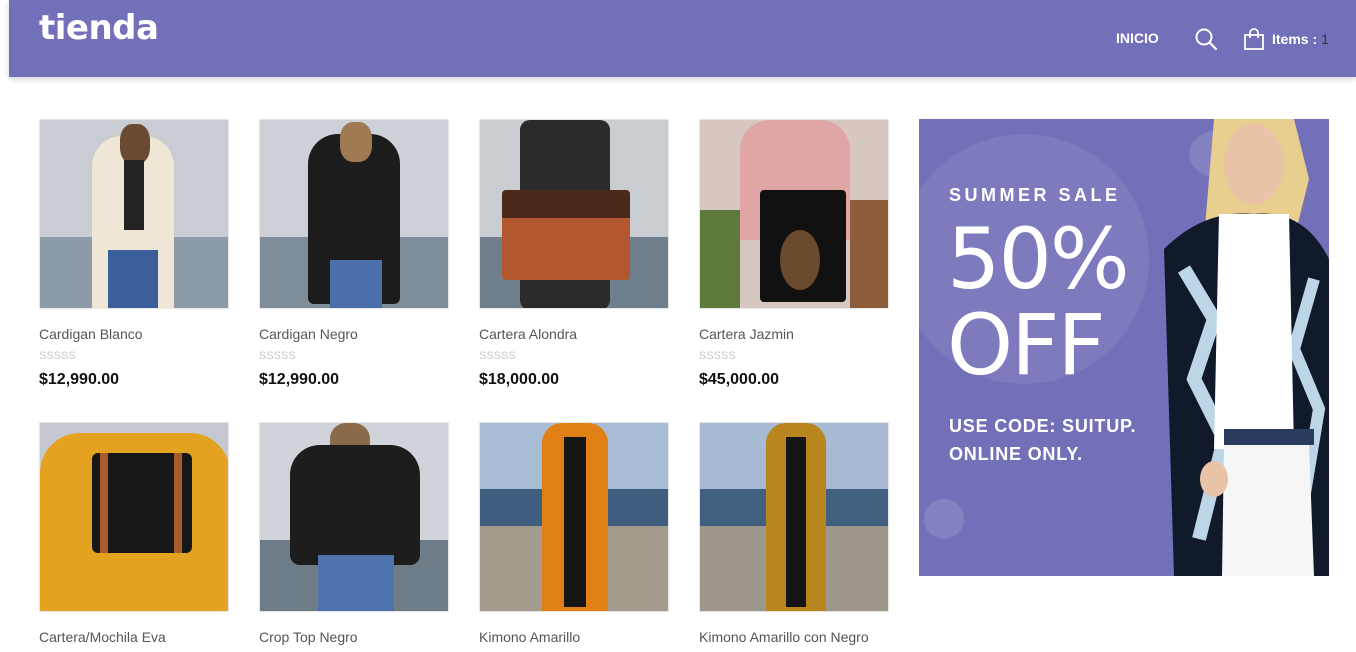  I want to click on product-price: $45,000.00, so click(739, 379).